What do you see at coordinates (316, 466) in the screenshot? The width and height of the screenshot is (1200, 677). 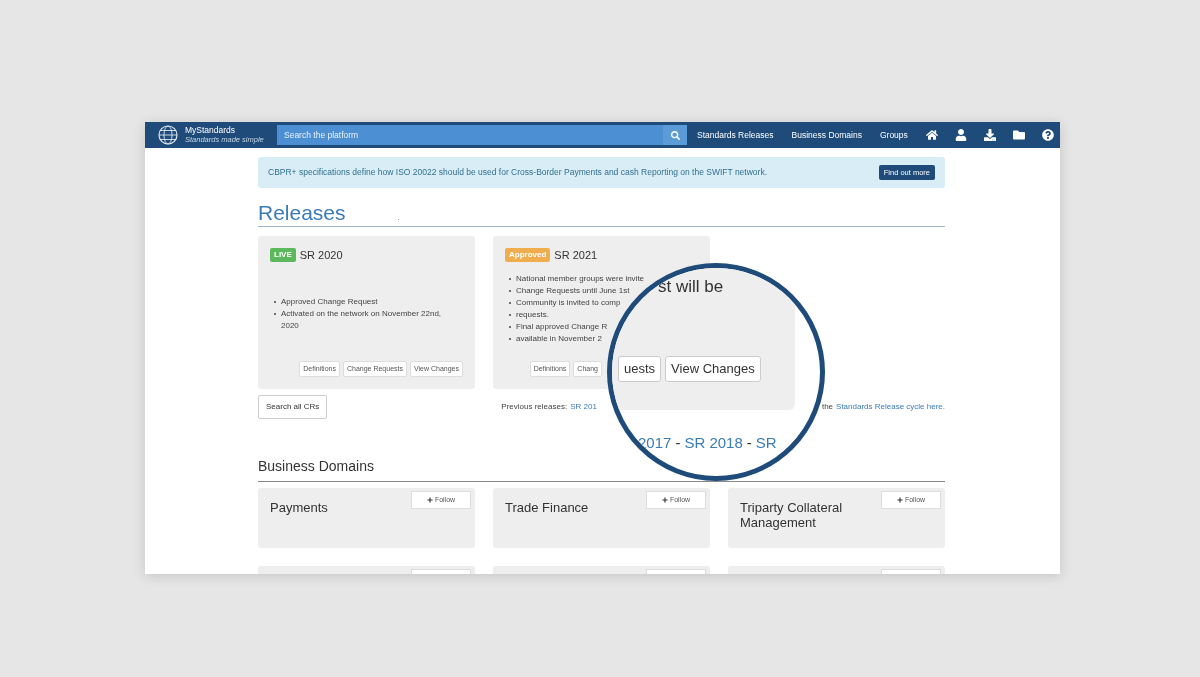 I see `business-domains-heading: Business Domains` at bounding box center [316, 466].